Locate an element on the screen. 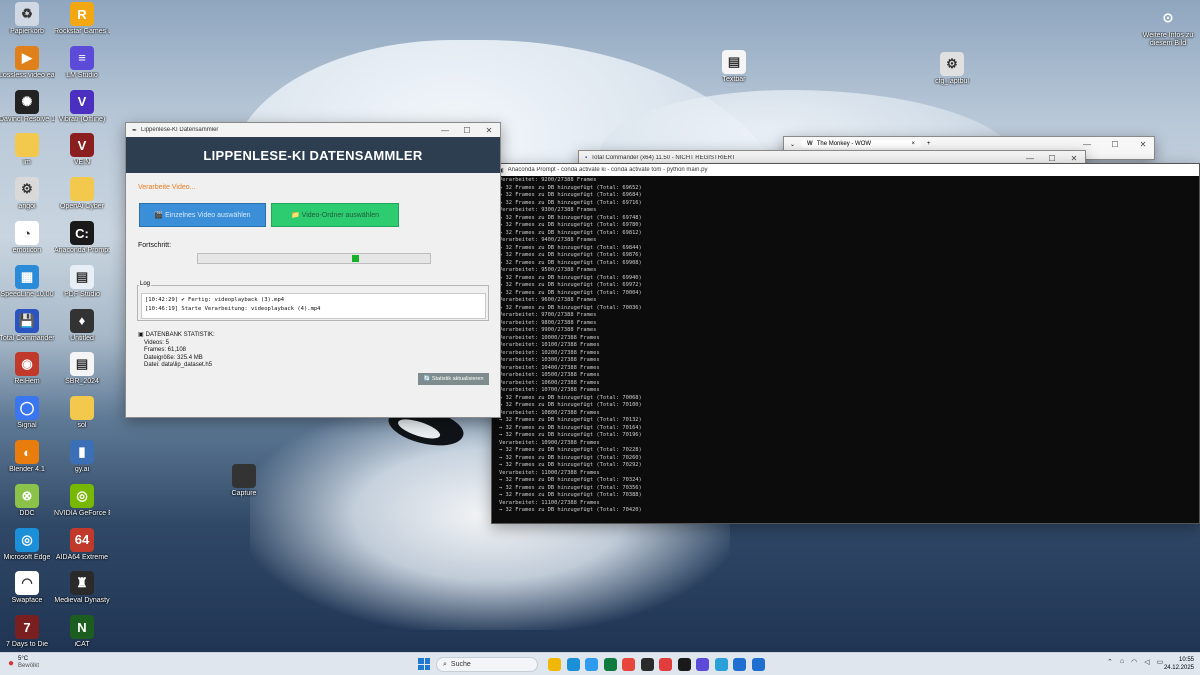 Image resolution: width=1200 pixels, height=675 pixels. desktop-app-icon: ⊗ is located at coordinates (27, 495).